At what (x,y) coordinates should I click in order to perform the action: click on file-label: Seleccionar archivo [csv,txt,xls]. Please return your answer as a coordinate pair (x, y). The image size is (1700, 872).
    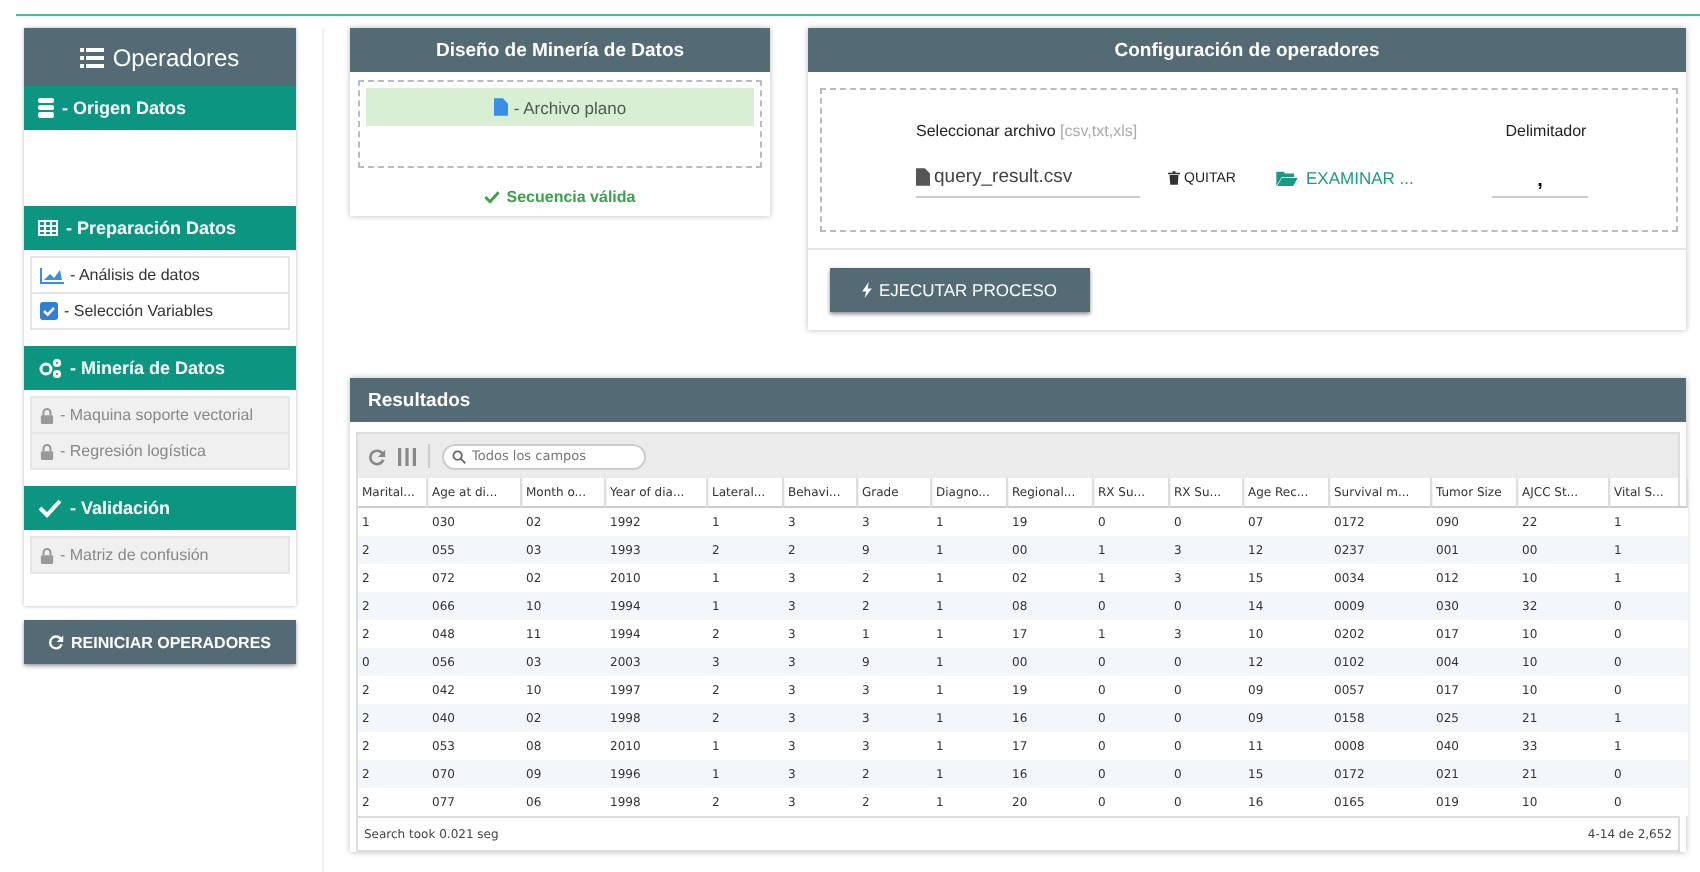
    Looking at the image, I should click on (1028, 131).